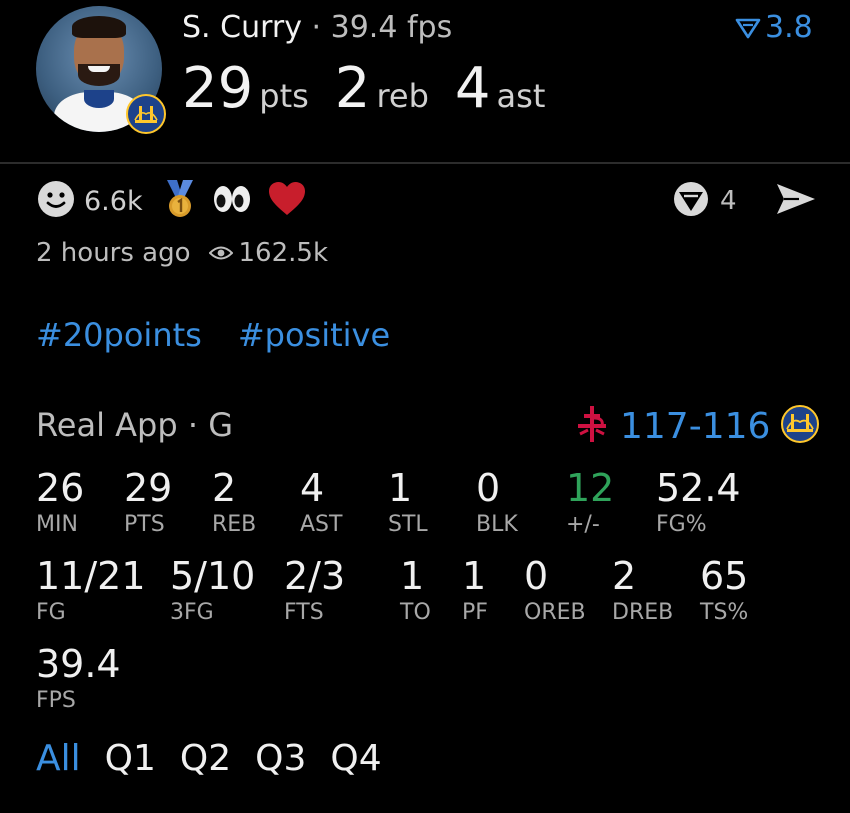  What do you see at coordinates (312, 488) in the screenshot?
I see `stat-value: 4` at bounding box center [312, 488].